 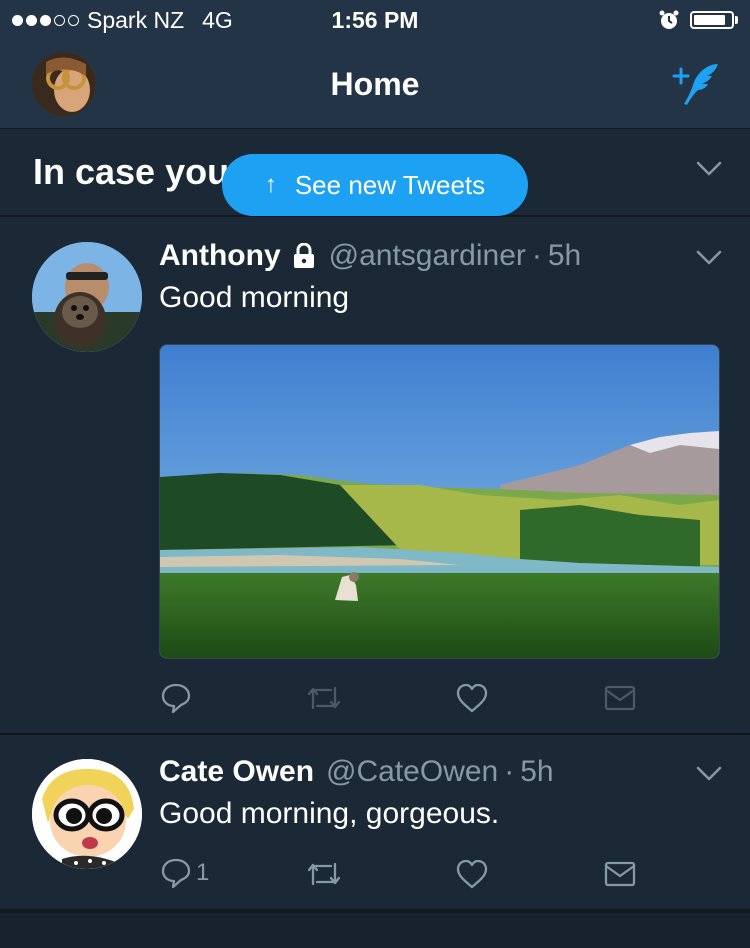 I want to click on battery-body, so click(x=712, y=20).